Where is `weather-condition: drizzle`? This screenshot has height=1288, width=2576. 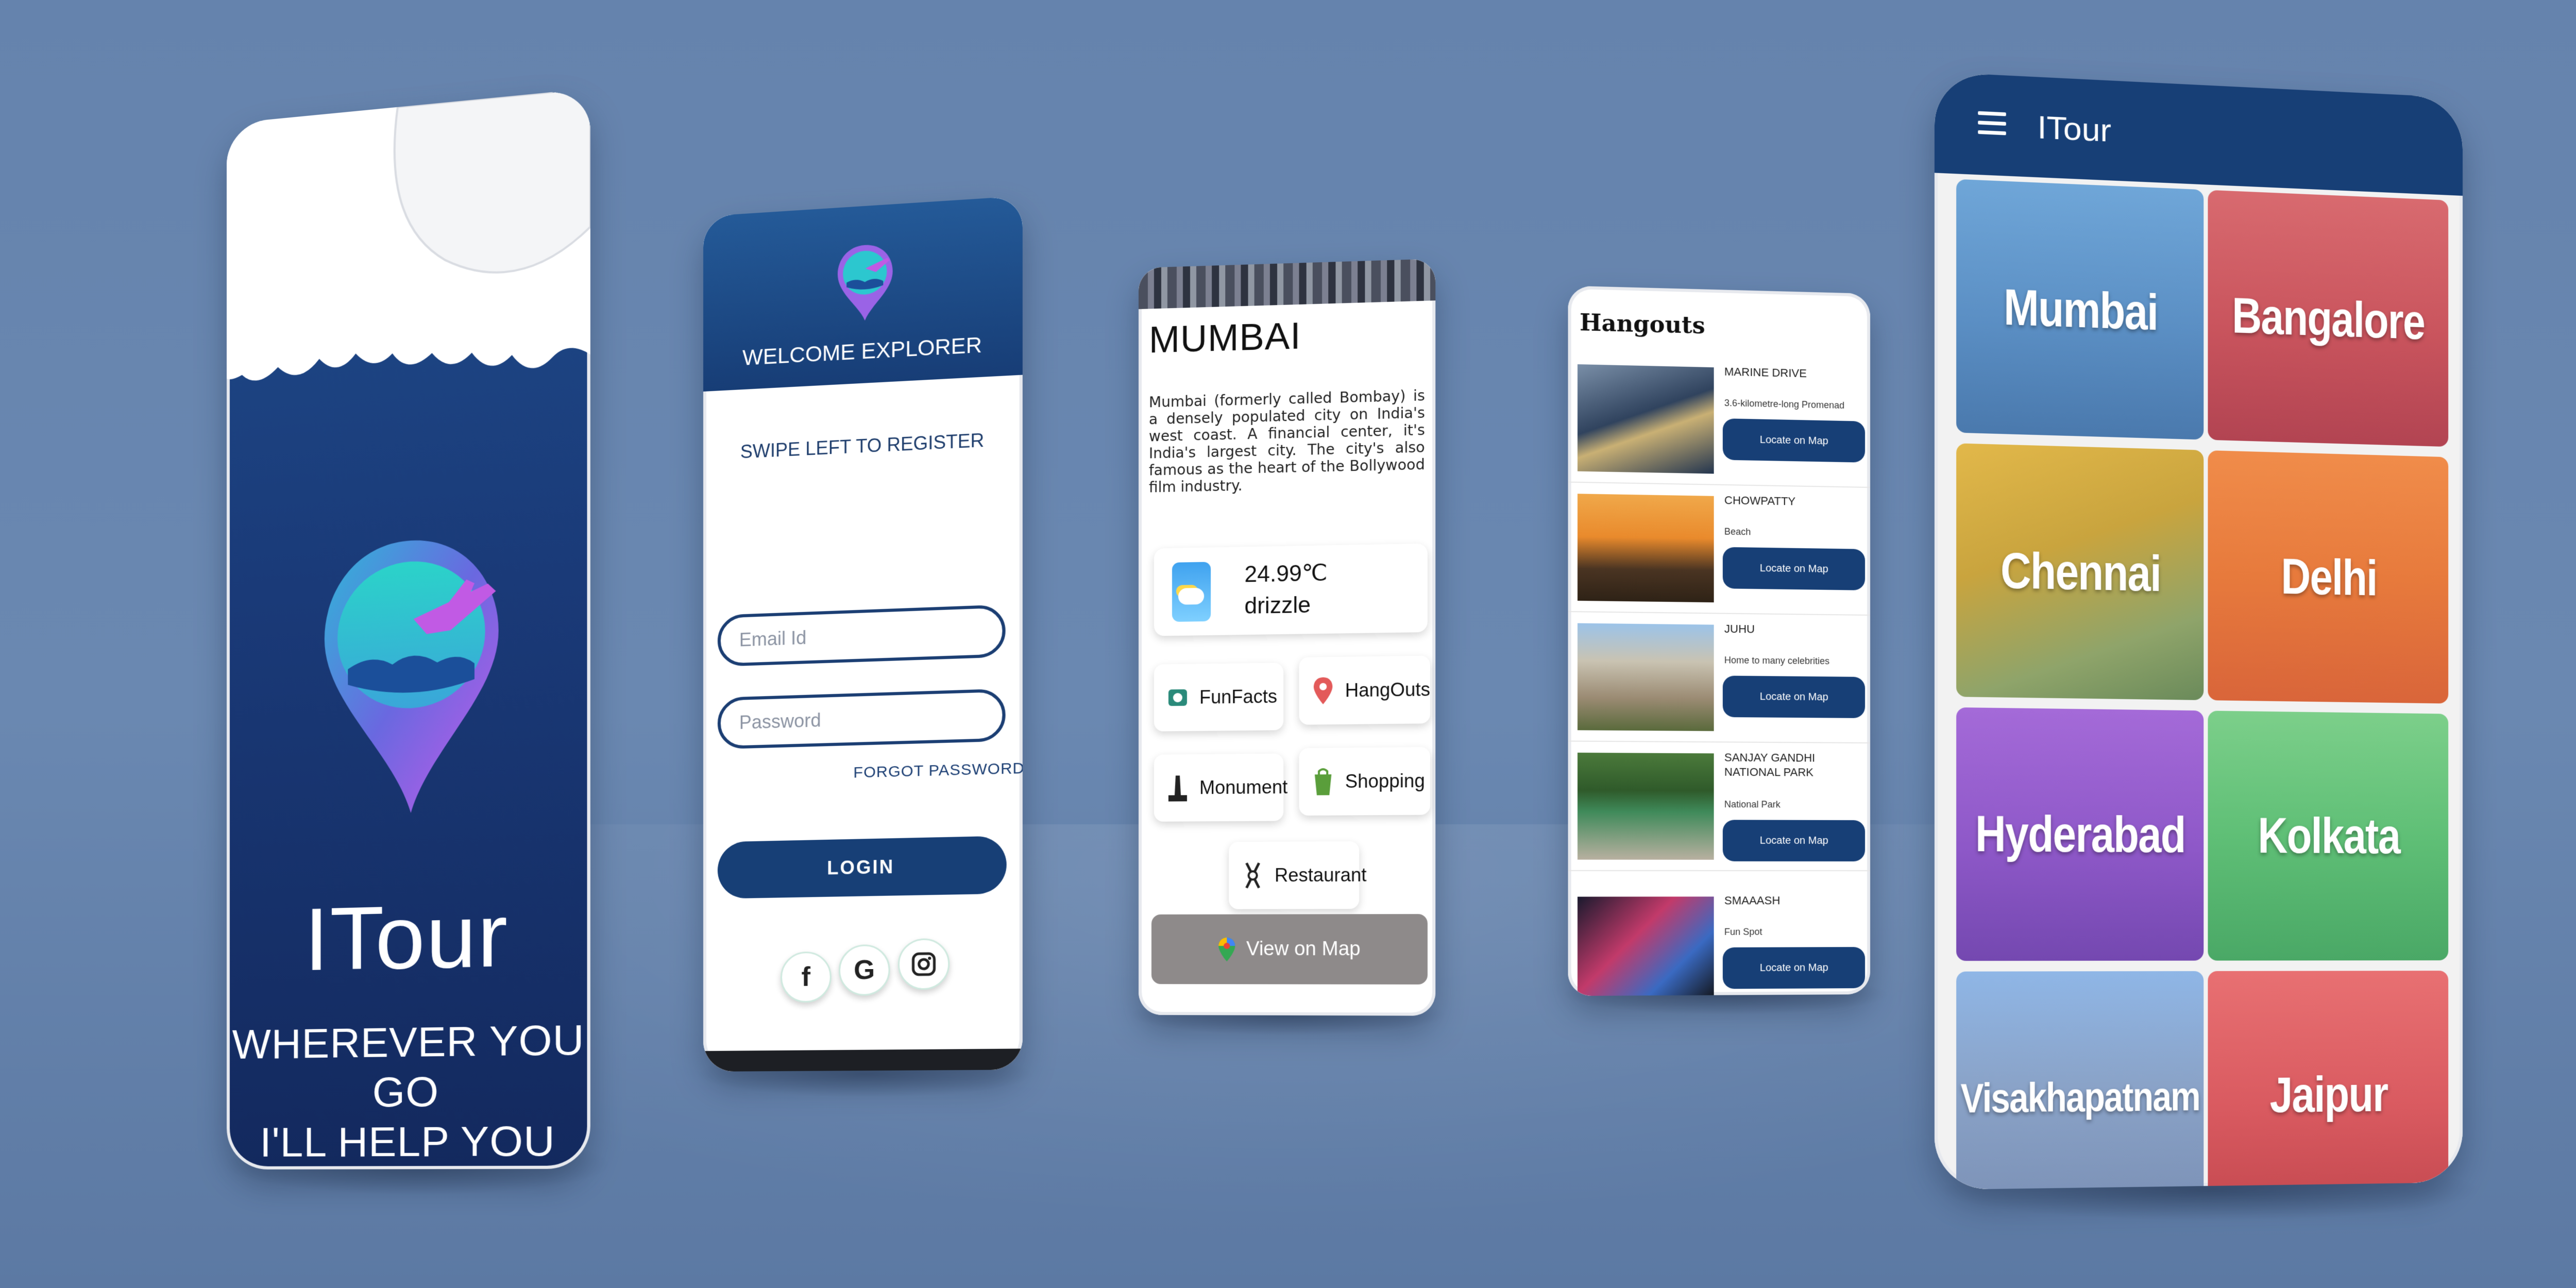
weather-condition: drizzle is located at coordinates (1277, 605).